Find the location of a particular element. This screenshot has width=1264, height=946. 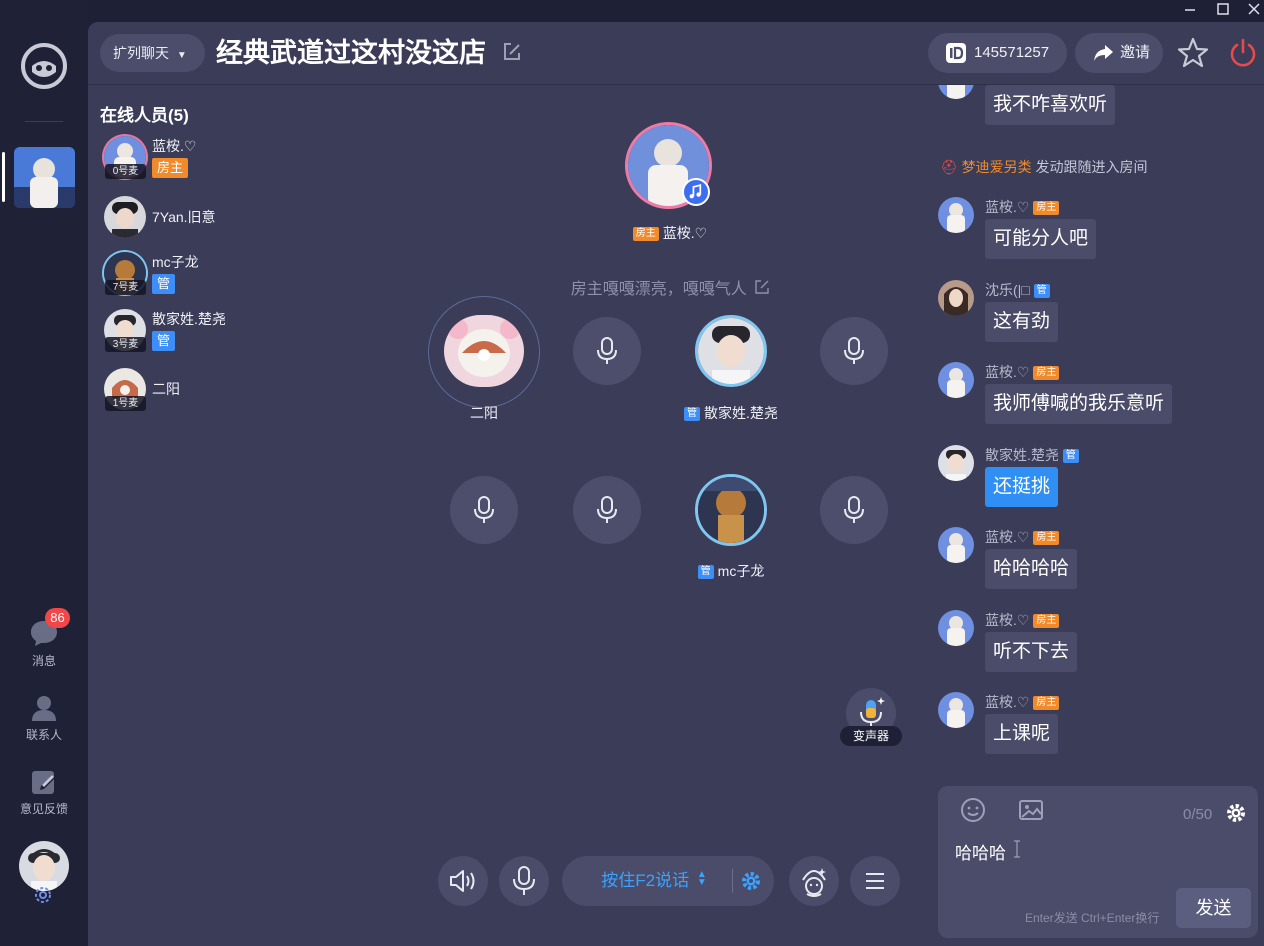

music-note-icon is located at coordinates (696, 192).